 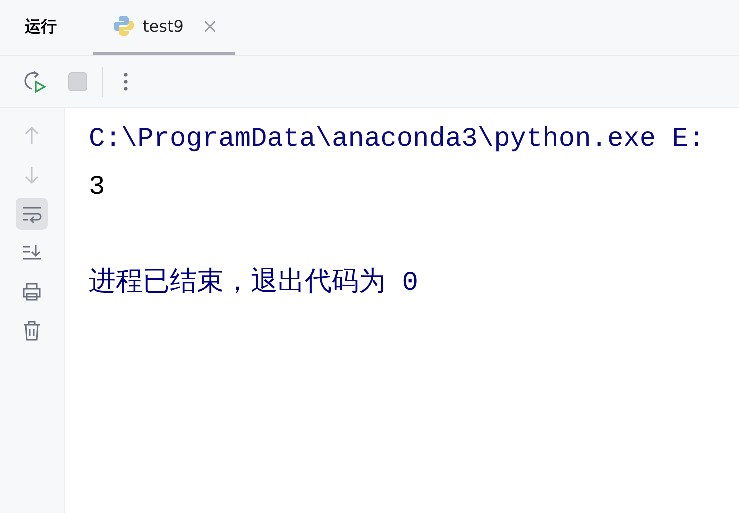 I want to click on command-line: C:\ProgramData\anaconda3\python.exe E:, so click(x=397, y=140).